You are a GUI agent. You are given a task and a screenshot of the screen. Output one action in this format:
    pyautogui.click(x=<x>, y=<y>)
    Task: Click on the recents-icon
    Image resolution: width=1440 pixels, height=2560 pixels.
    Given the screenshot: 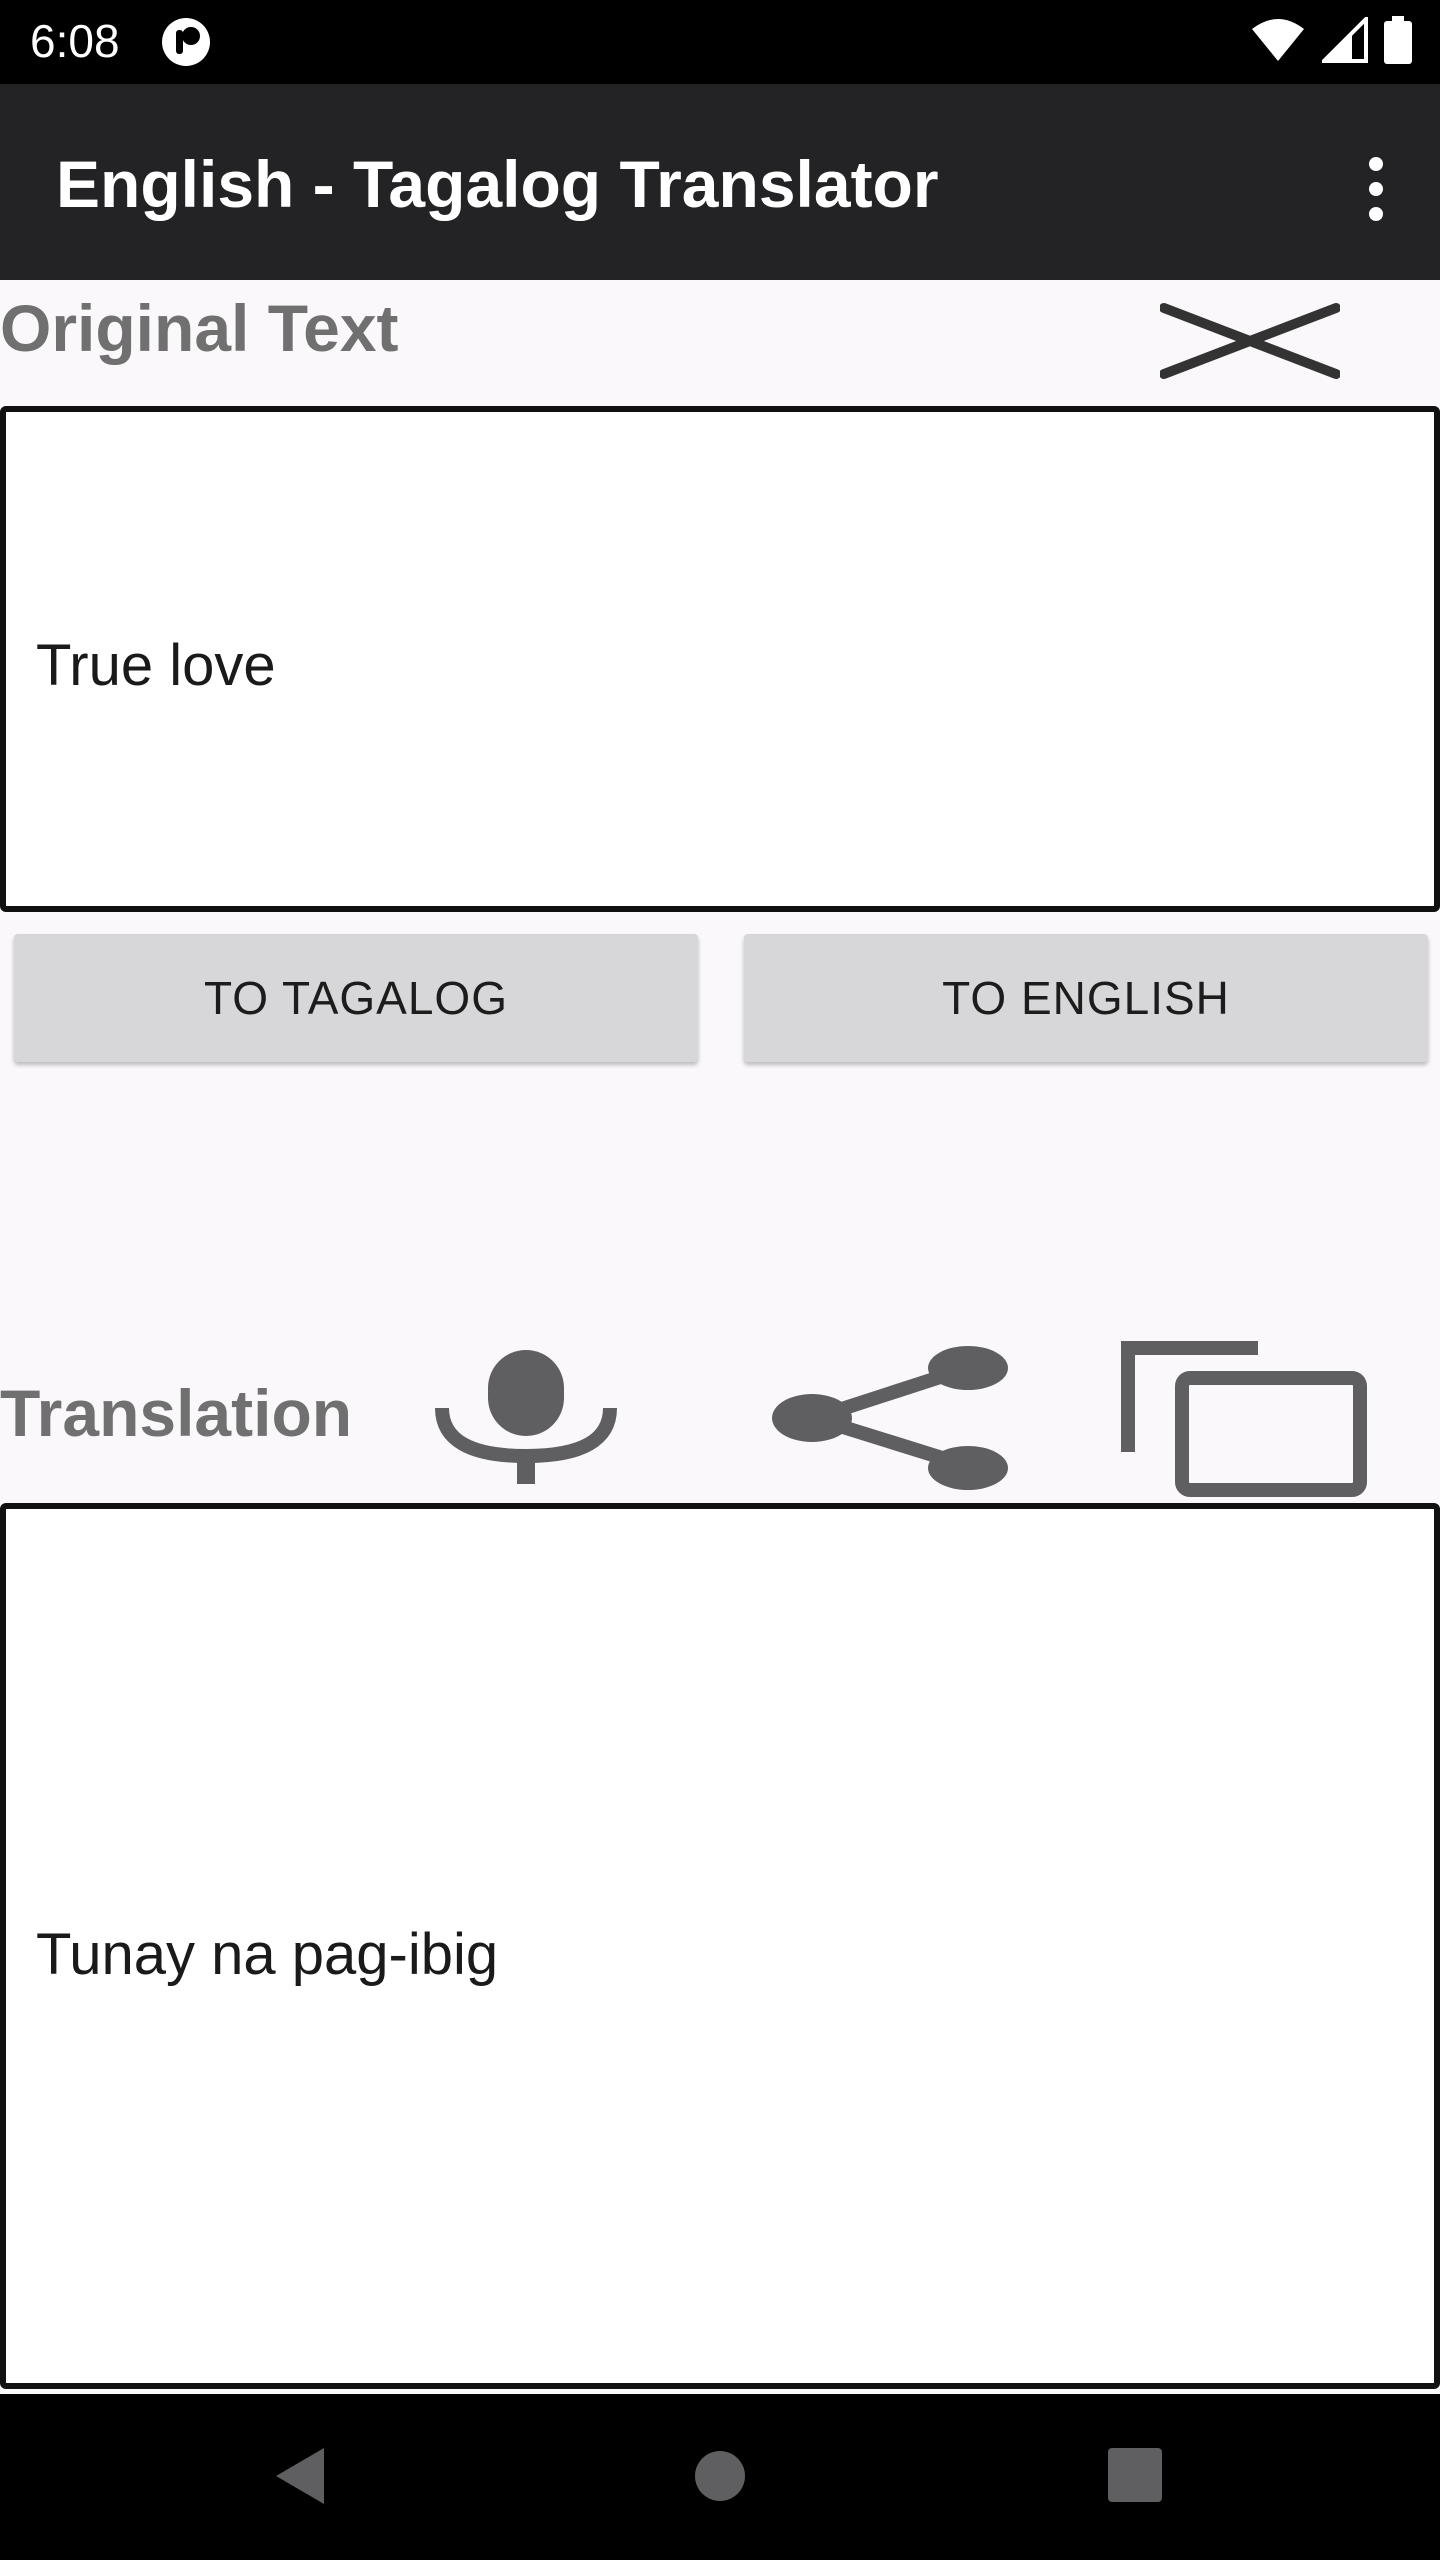 What is the action you would take?
    pyautogui.click(x=1135, y=2477)
    